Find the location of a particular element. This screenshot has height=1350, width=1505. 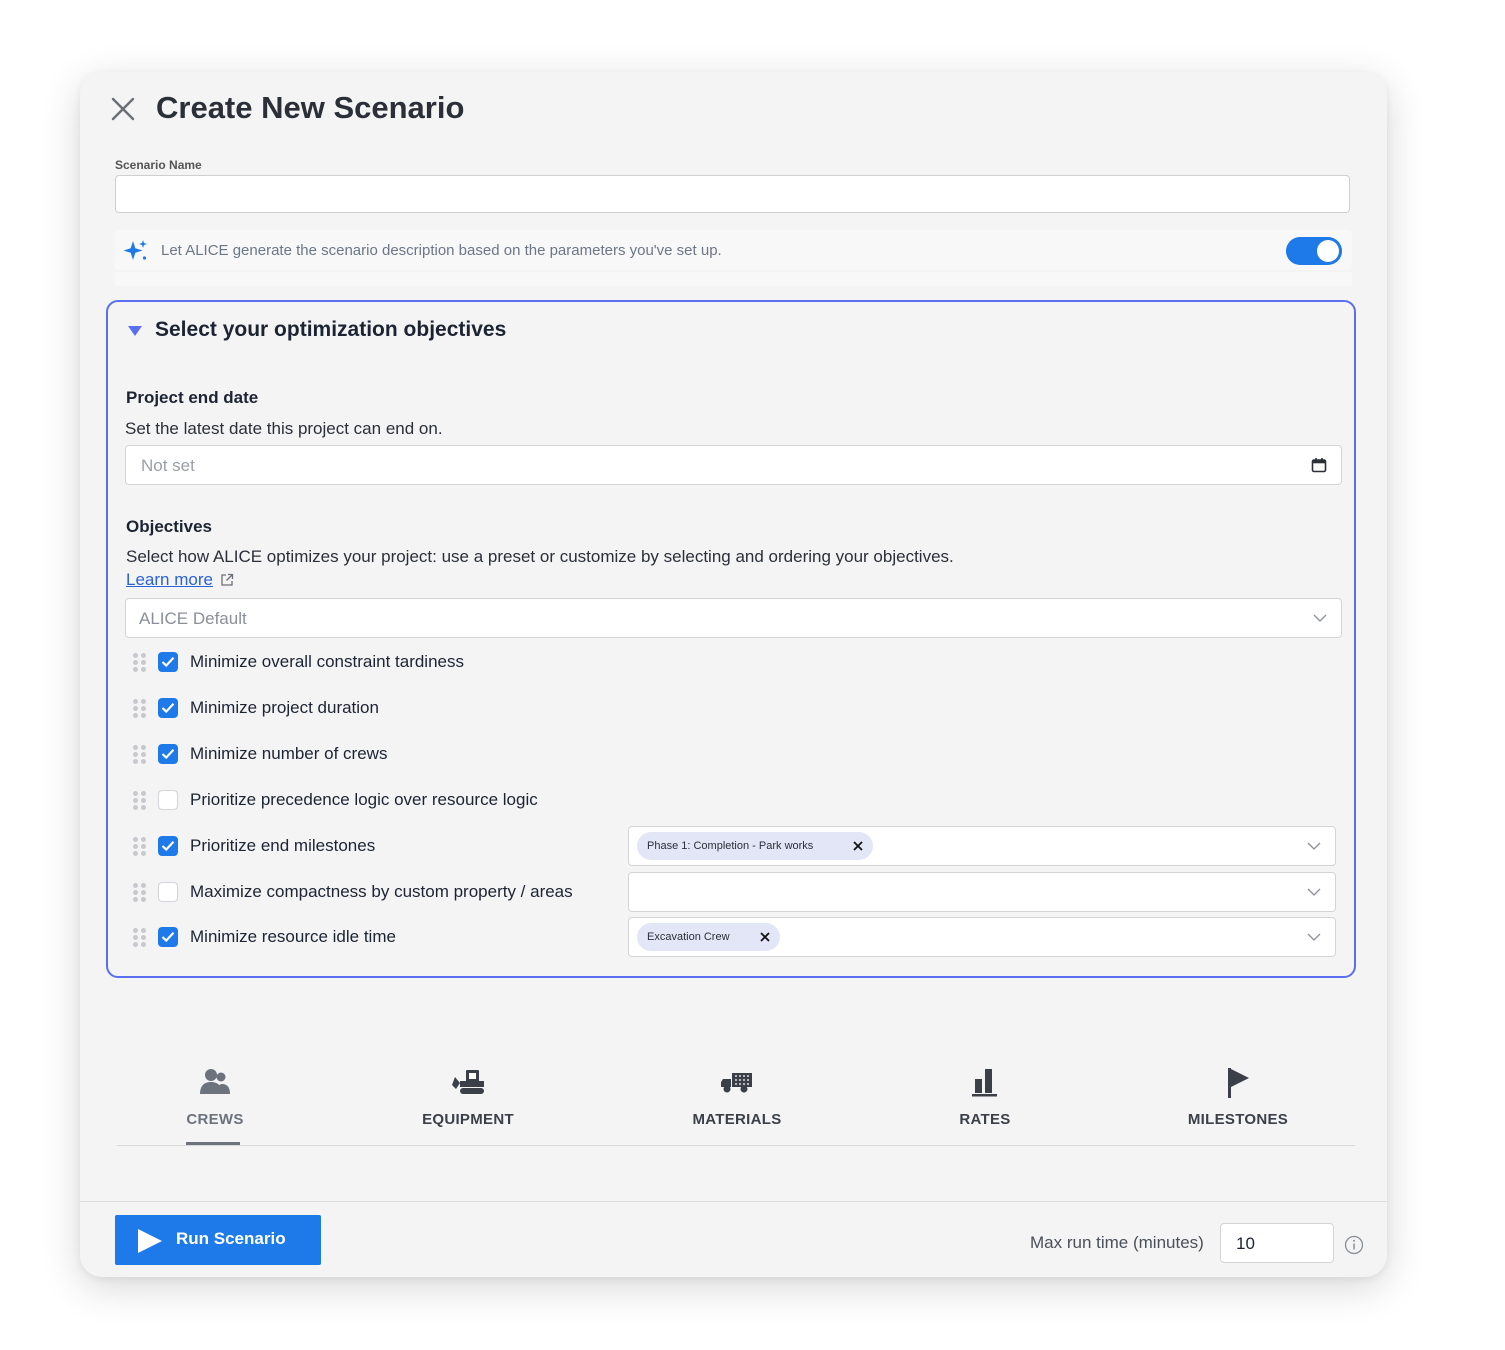

divider-band is located at coordinates (733, 279).